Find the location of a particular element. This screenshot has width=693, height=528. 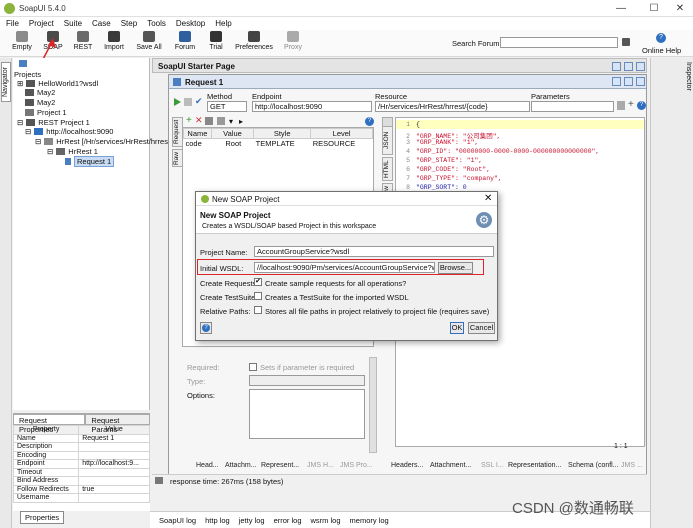

tab-soapui-log: SoapUI log is located at coordinates (177, 520).